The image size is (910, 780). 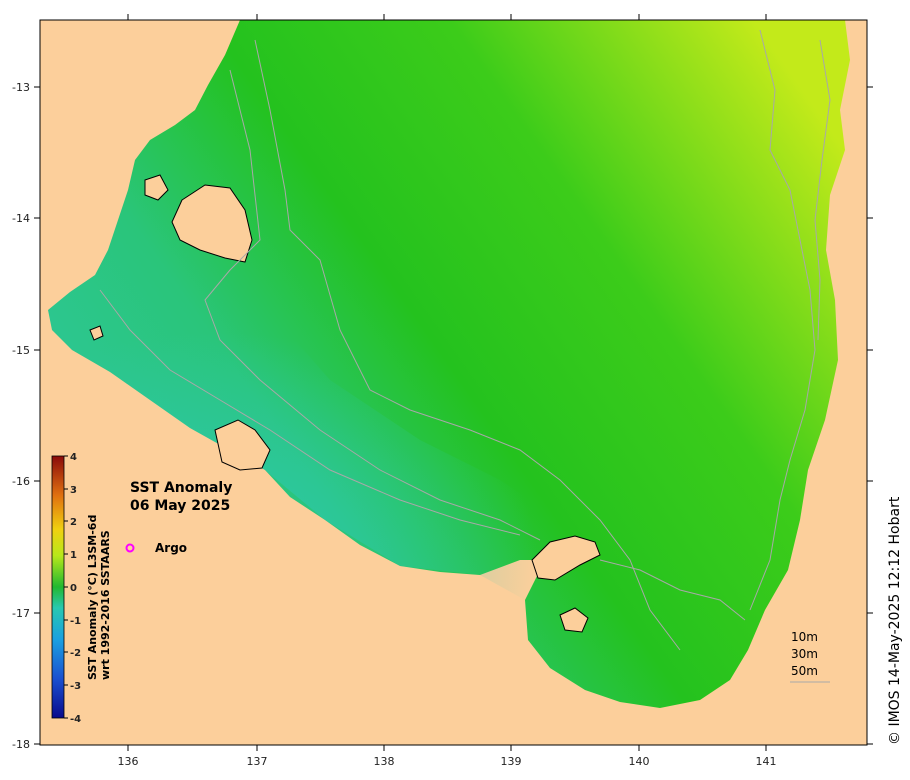 What do you see at coordinates (73, 588) in the screenshot?
I see `colorbar-tick-0: 0` at bounding box center [73, 588].